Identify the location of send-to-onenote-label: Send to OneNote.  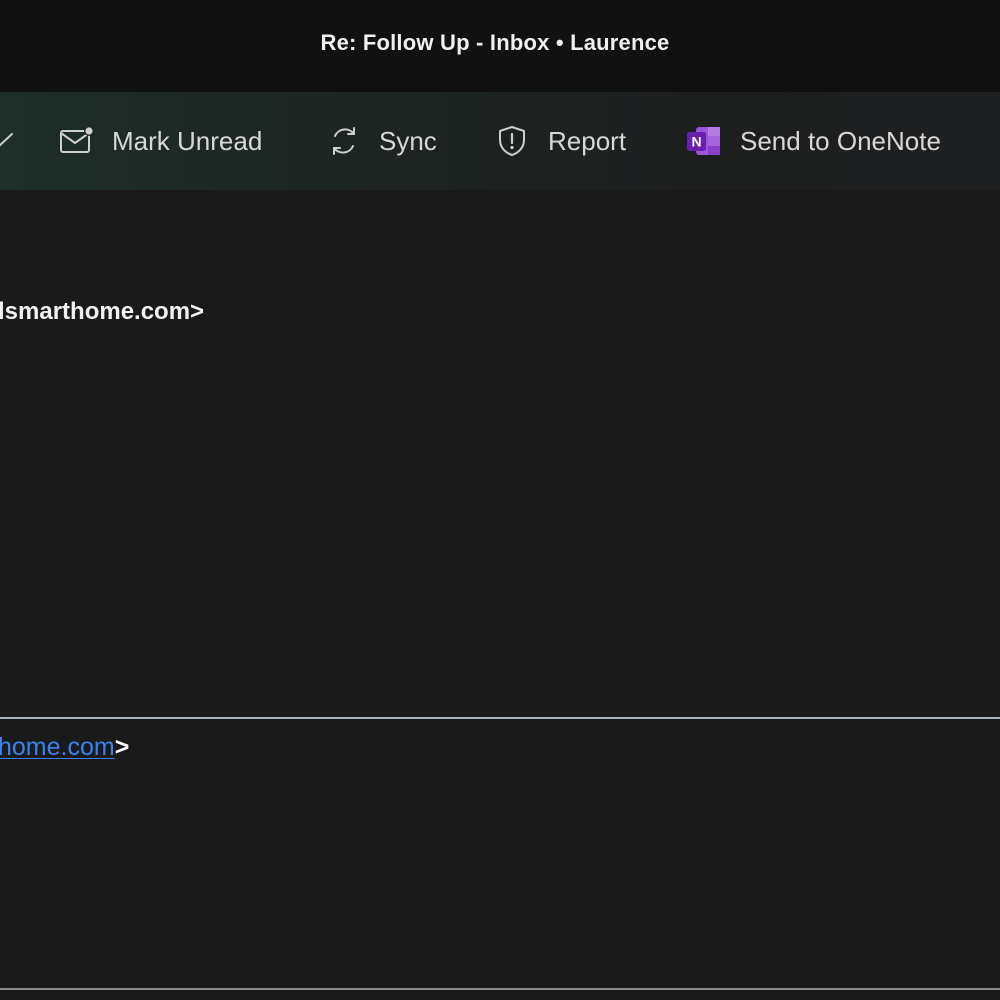
(840, 140).